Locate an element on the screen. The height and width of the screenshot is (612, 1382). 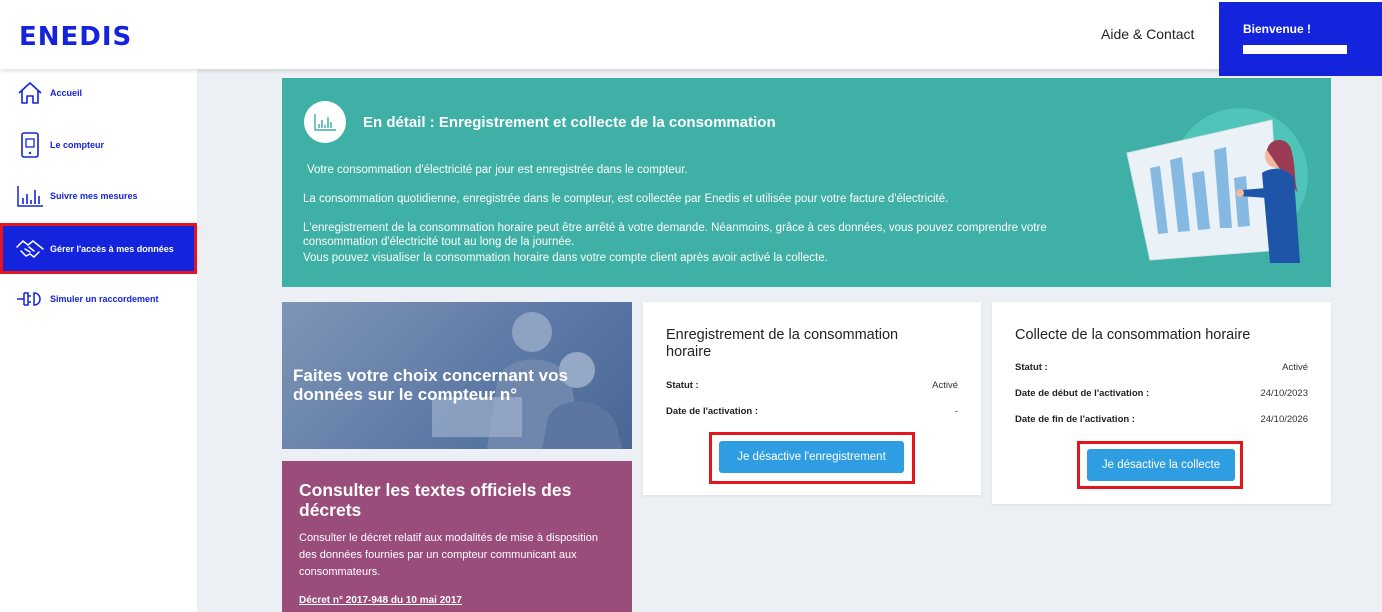
deactivate-enregistrement-button: Je désactive l'enregistrement is located at coordinates (811, 457).